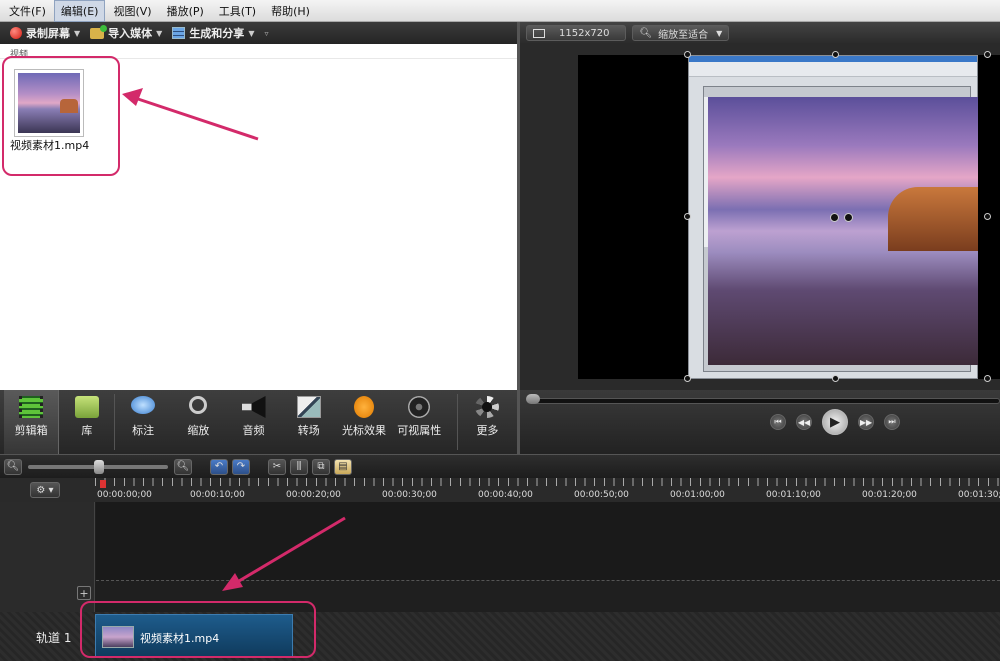  I want to click on arrow-shape-bottom, so click(284, 553).